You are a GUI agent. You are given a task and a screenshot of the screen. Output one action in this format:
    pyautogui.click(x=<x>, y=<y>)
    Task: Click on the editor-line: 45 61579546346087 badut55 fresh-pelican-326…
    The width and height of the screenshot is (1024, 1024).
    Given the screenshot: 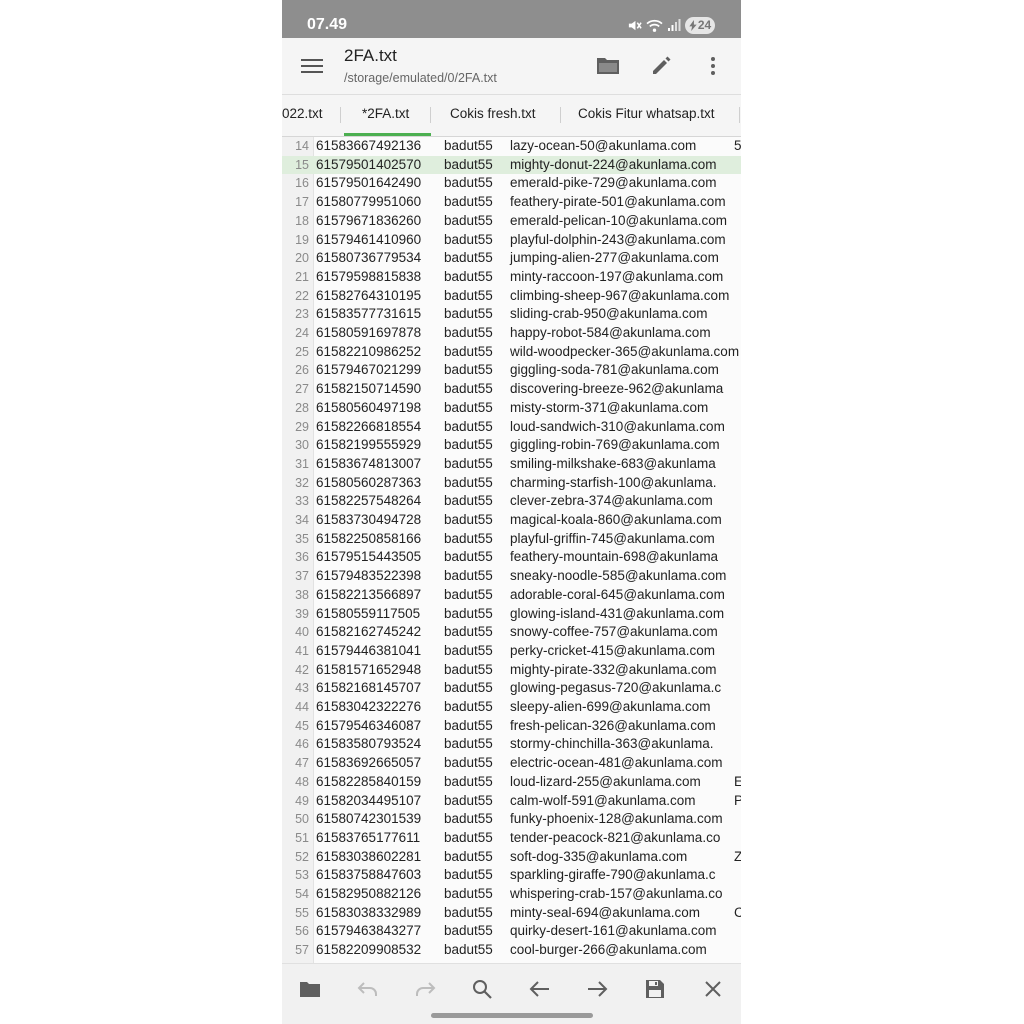 What is the action you would take?
    pyautogui.click(x=511, y=726)
    